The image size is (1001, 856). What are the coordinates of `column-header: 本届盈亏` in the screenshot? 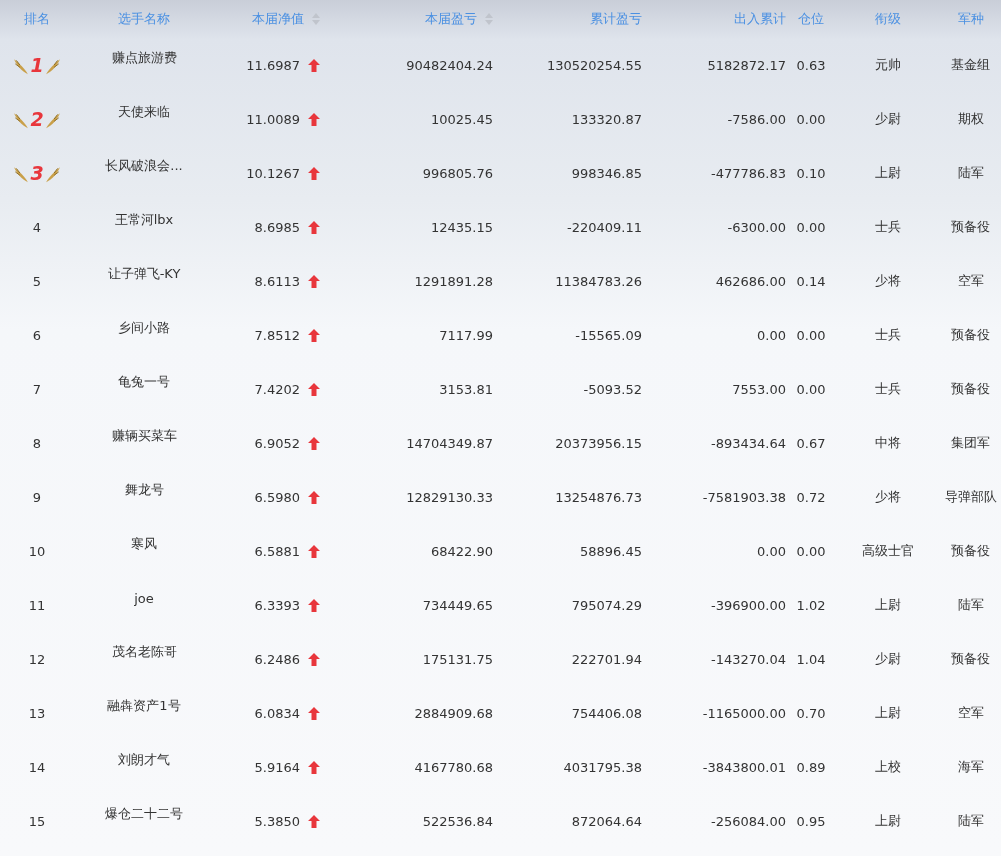 It's located at (451, 19).